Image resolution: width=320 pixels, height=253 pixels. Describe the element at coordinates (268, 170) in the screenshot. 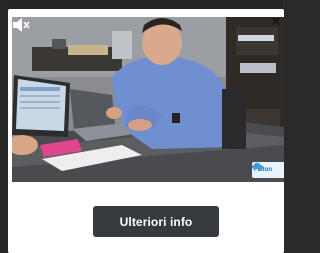

I see `brand-badge: Falton` at that location.